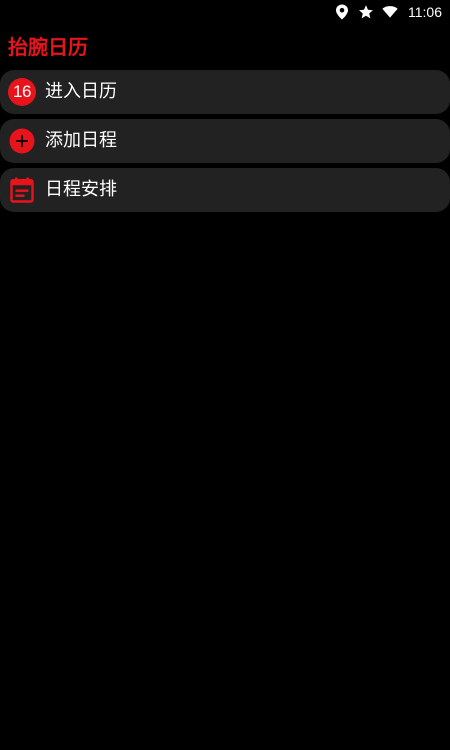 This screenshot has height=750, width=450. I want to click on menu-item-schedule-list: 日程安排, so click(225, 190).